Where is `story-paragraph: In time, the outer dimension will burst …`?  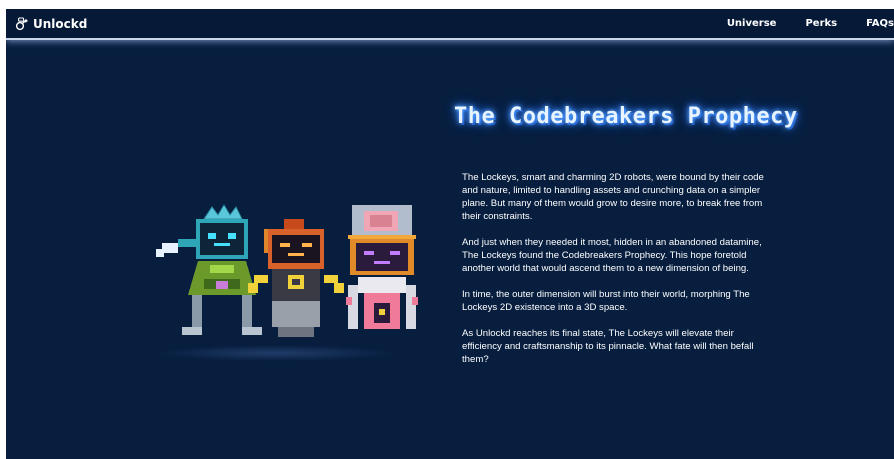
story-paragraph: In time, the outer dimension will burst … is located at coordinates (606, 301).